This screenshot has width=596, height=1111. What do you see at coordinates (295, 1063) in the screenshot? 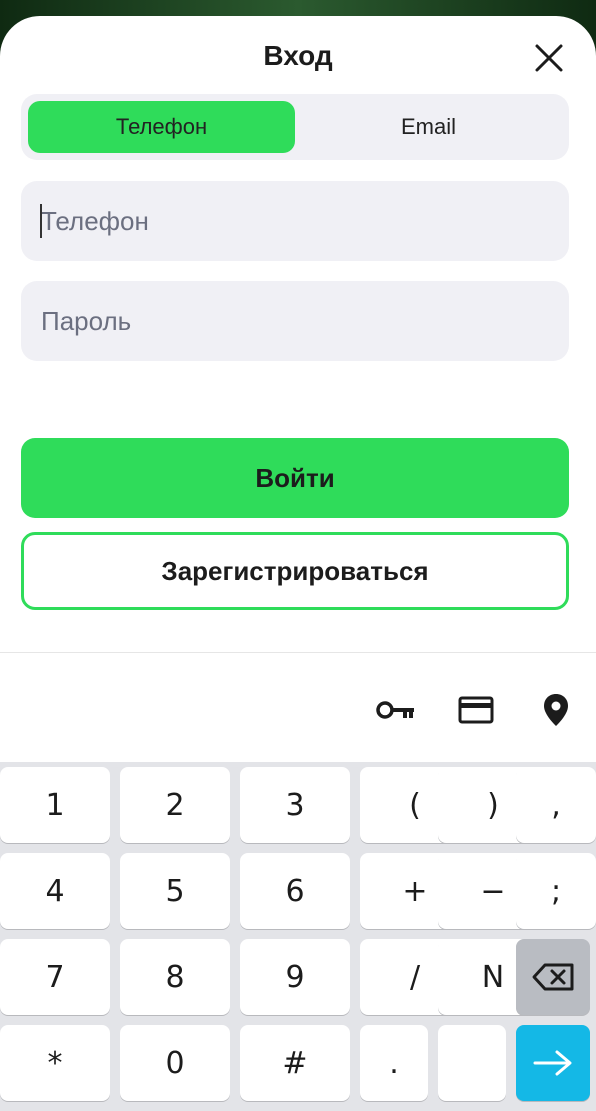
I see `key-hash: #` at bounding box center [295, 1063].